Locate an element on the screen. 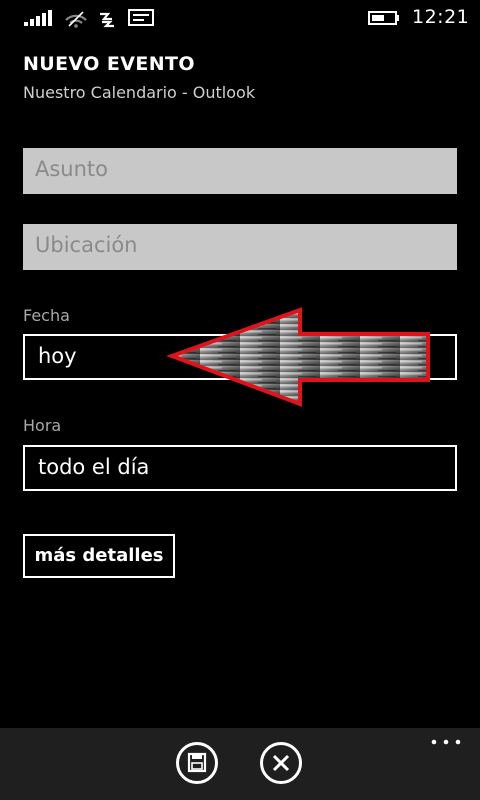  wifi-icon is located at coordinates (76, 19).